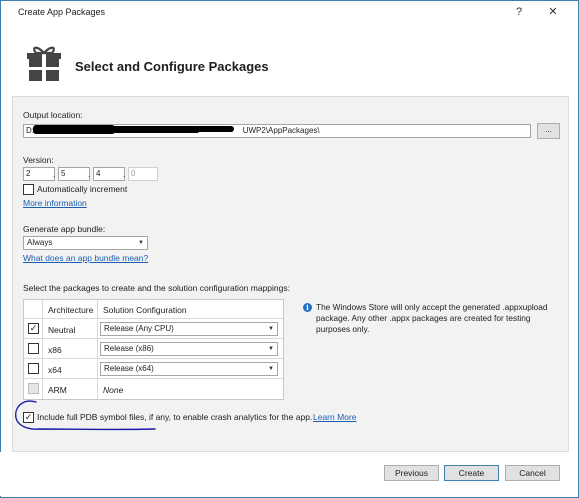 The image size is (579, 498). What do you see at coordinates (85, 258) in the screenshot?
I see `bundle-info-link: What does an app bundle mean?` at bounding box center [85, 258].